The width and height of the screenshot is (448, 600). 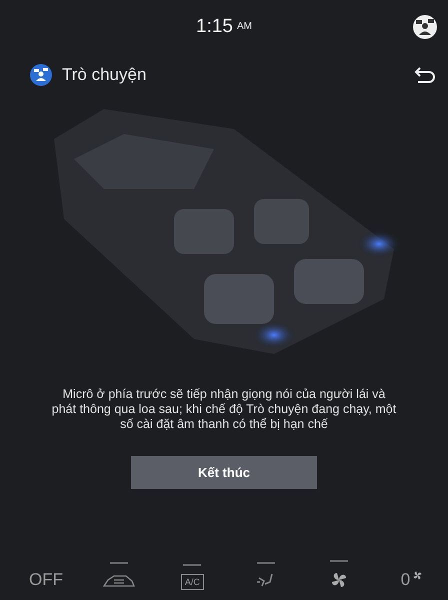 I want to click on power-off-button: OFF, so click(x=46, y=580).